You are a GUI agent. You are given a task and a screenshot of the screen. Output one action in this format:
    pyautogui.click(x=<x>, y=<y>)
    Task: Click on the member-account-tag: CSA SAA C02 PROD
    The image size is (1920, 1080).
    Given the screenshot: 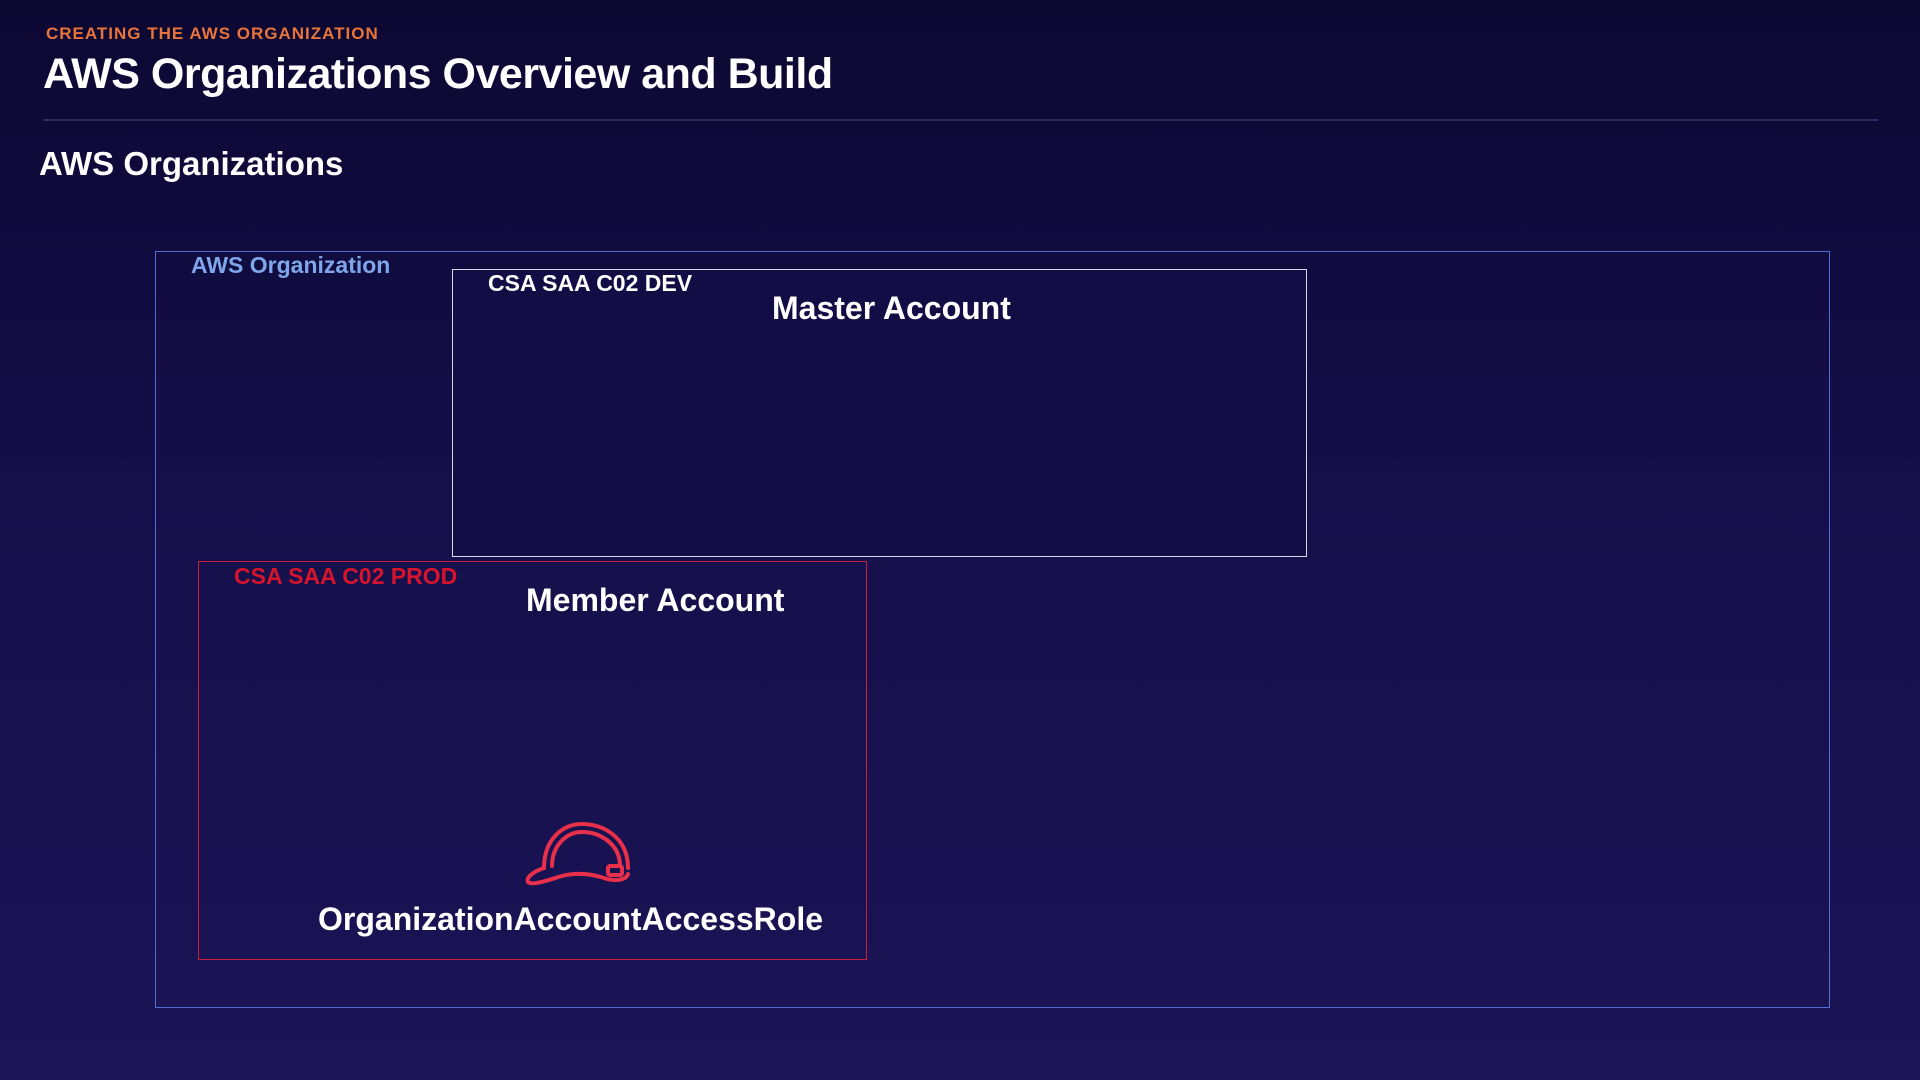 What is the action you would take?
    pyautogui.click(x=346, y=576)
    